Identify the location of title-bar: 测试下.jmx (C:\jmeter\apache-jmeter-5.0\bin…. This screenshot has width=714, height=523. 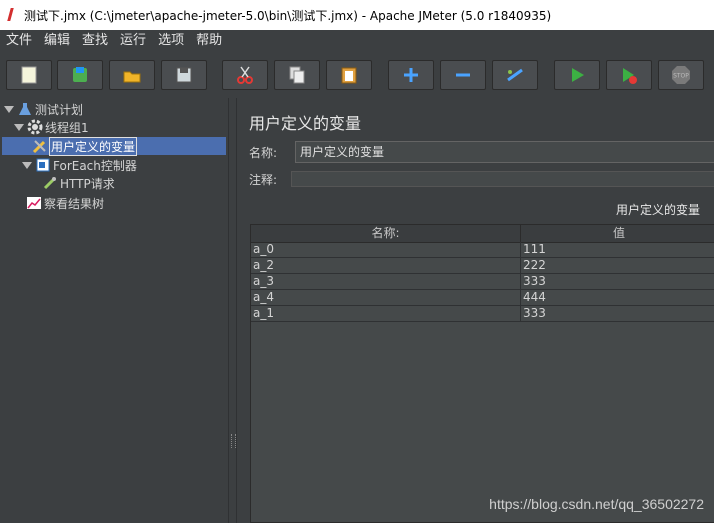
(357, 15).